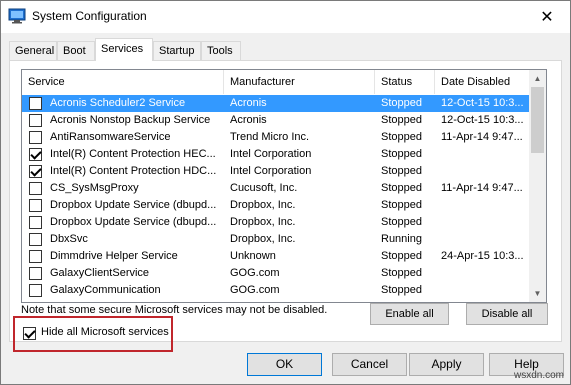 This screenshot has width=571, height=385. What do you see at coordinates (507, 314) in the screenshot?
I see `disable-all-button: Disable all` at bounding box center [507, 314].